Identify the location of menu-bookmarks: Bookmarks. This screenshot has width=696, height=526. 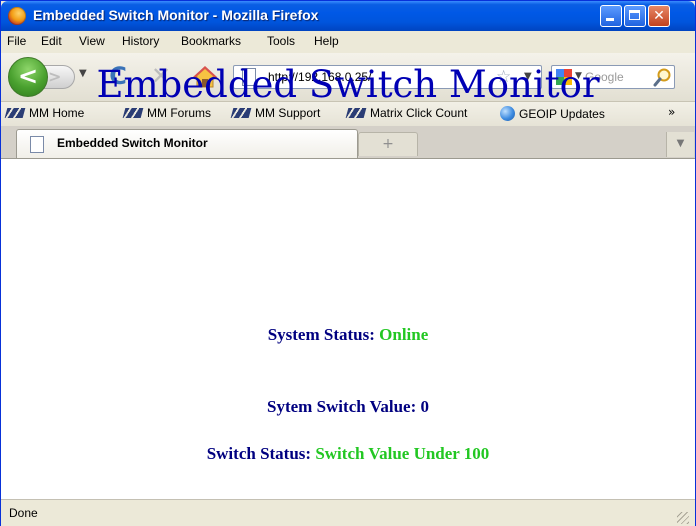
(211, 41).